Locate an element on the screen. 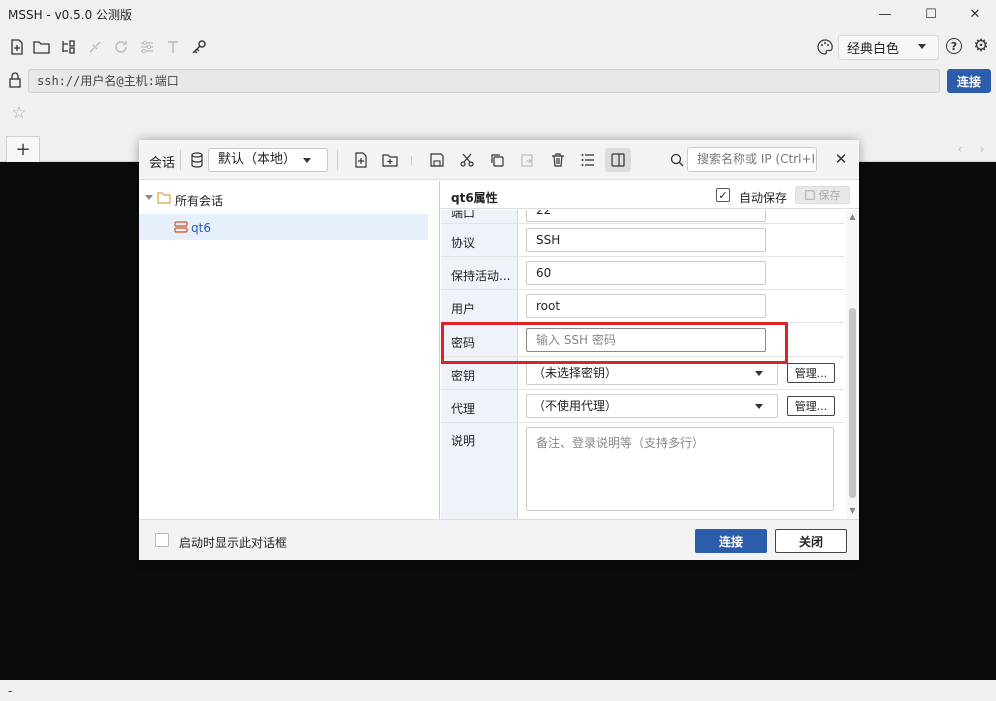  notes-label: 说明 is located at coordinates (463, 441).